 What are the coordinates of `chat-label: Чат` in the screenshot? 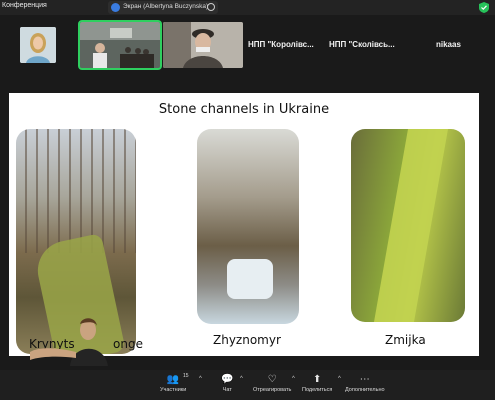 It's located at (227, 390).